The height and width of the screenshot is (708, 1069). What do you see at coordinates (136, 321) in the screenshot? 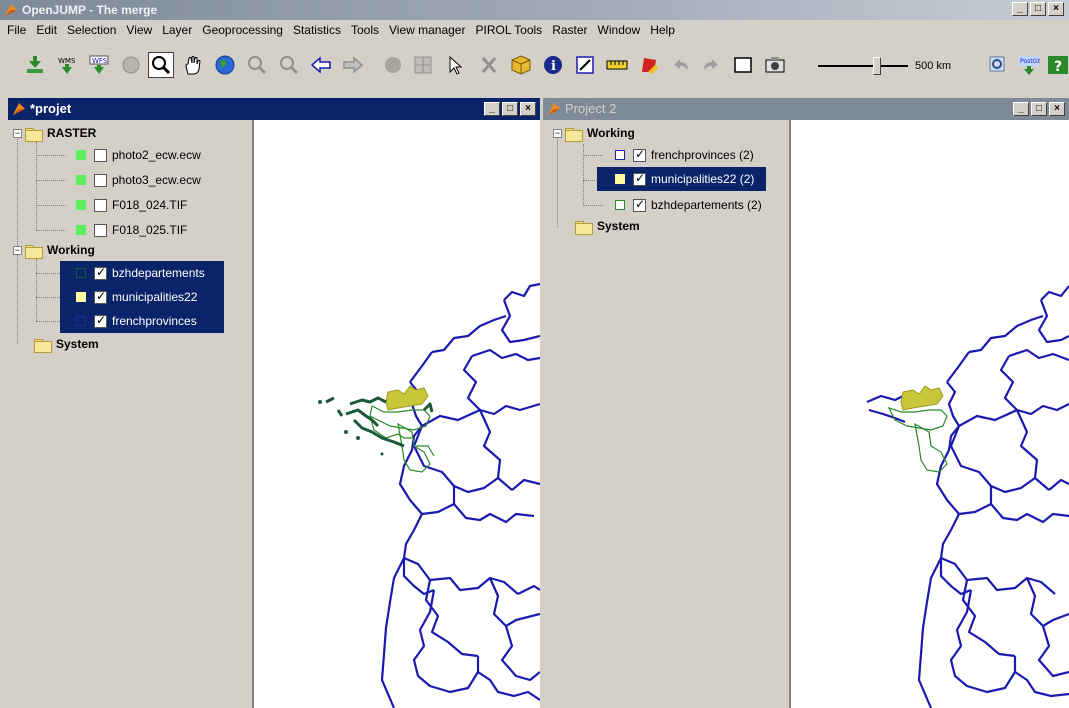
I see `layer-frenchprovinces: frenchprovinces` at bounding box center [136, 321].